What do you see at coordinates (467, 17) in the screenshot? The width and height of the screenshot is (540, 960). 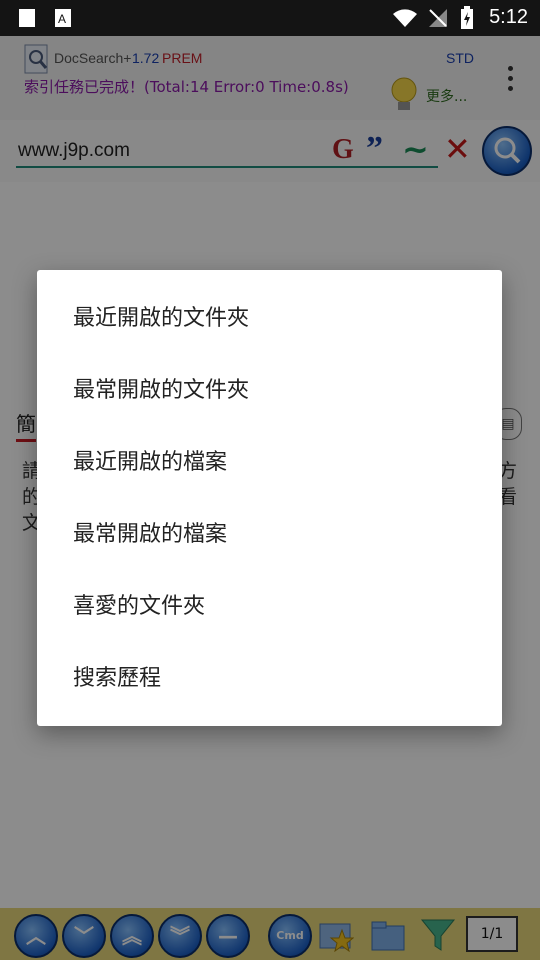 I see `battery-charging-icon` at bounding box center [467, 17].